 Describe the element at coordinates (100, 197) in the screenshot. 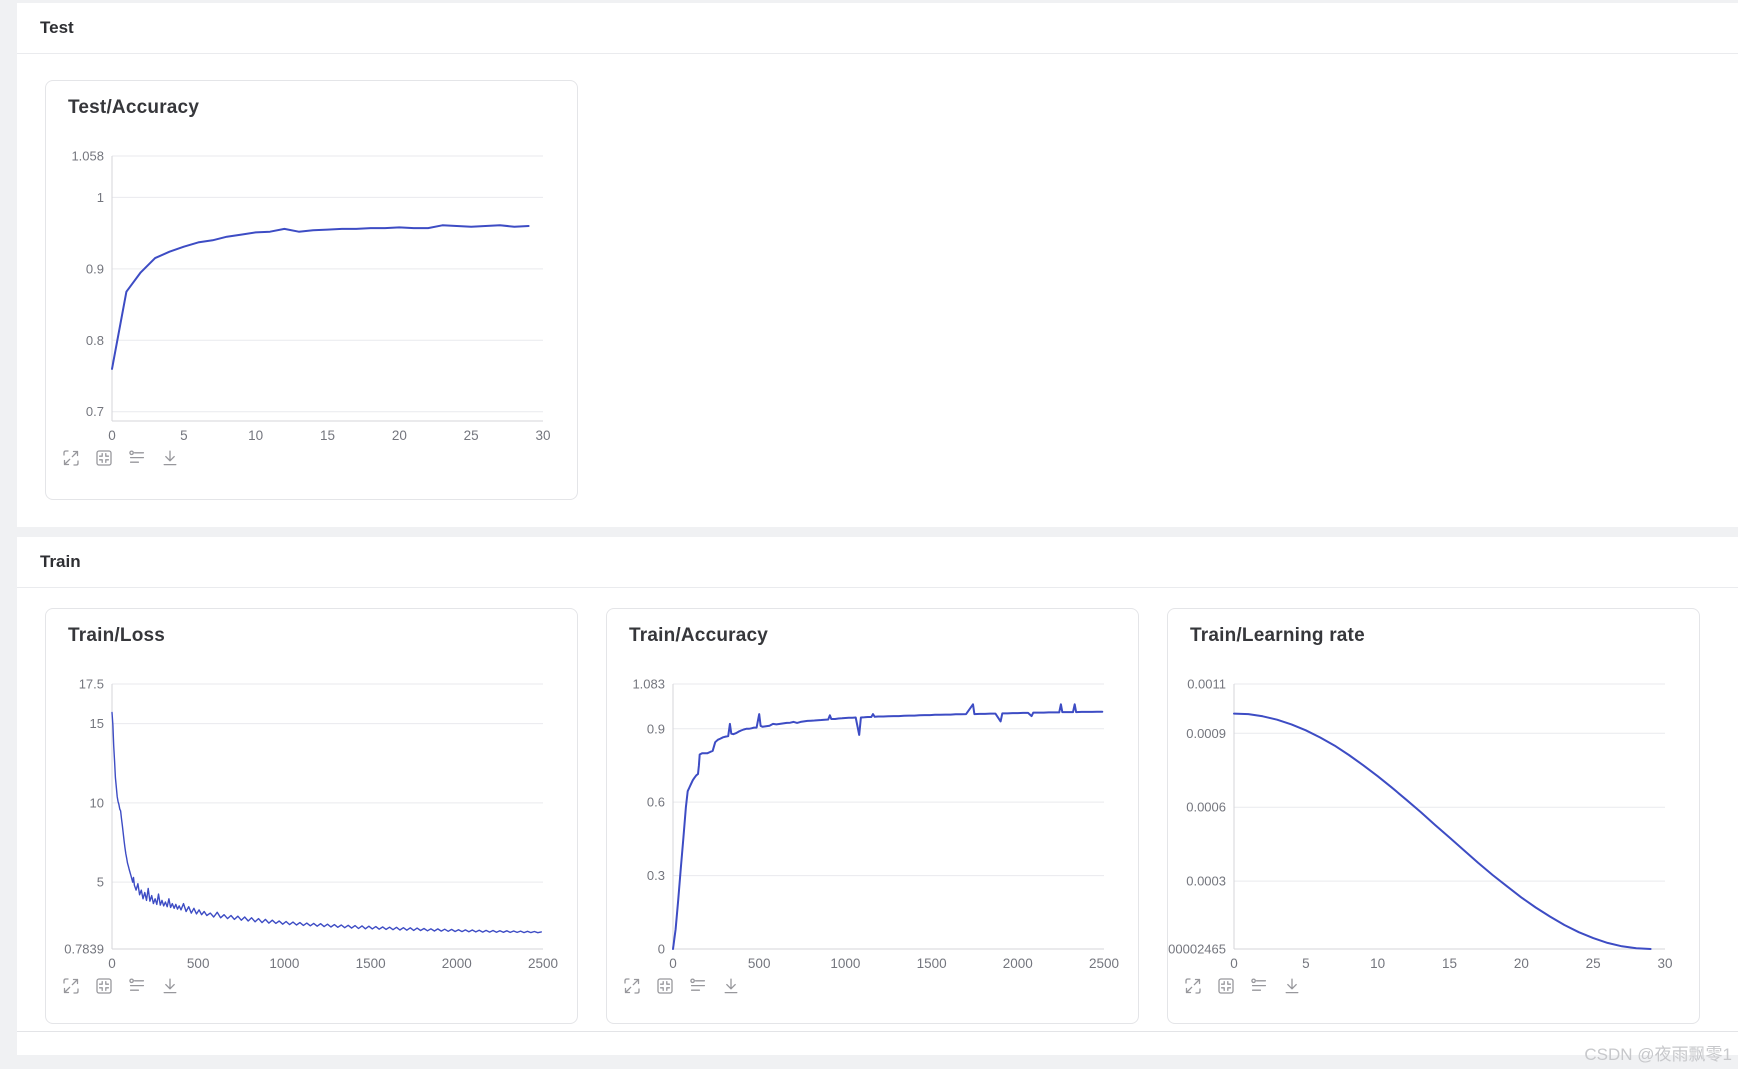

I see `svg-text: 1` at that location.